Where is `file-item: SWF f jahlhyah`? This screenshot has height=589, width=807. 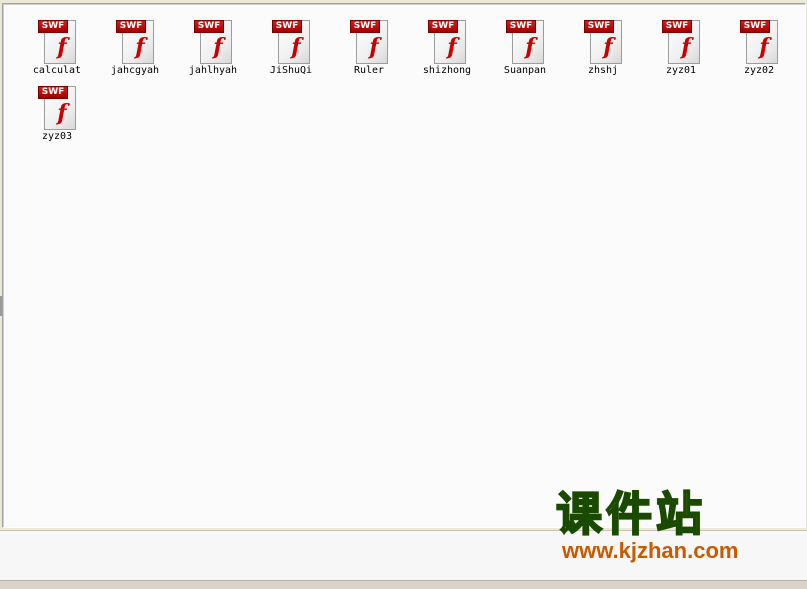 file-item: SWF f jahlhyah is located at coordinates (213, 42).